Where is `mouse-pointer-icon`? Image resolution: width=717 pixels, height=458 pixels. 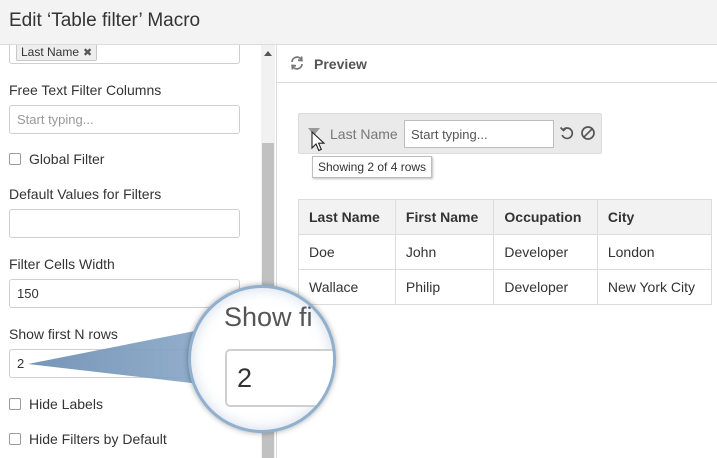
mouse-pointer-icon is located at coordinates (318, 143).